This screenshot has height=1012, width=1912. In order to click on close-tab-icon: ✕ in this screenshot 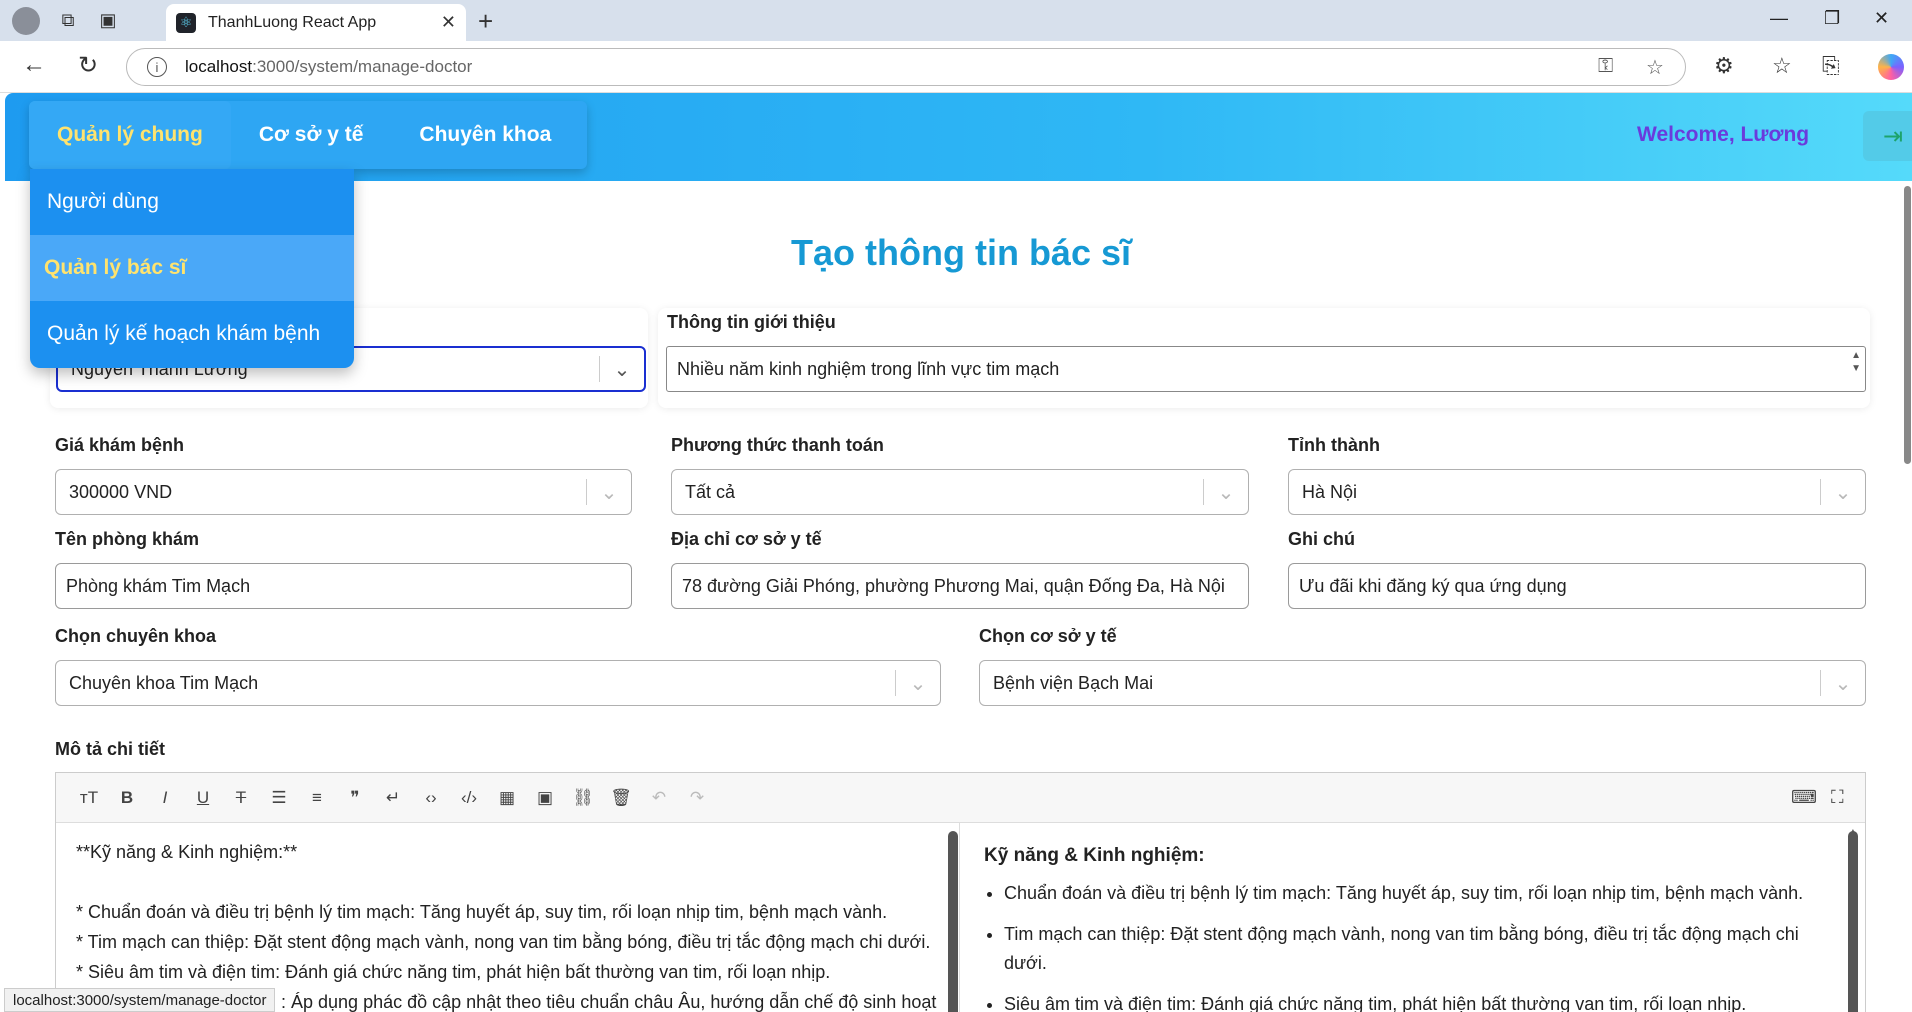, I will do `click(448, 22)`.